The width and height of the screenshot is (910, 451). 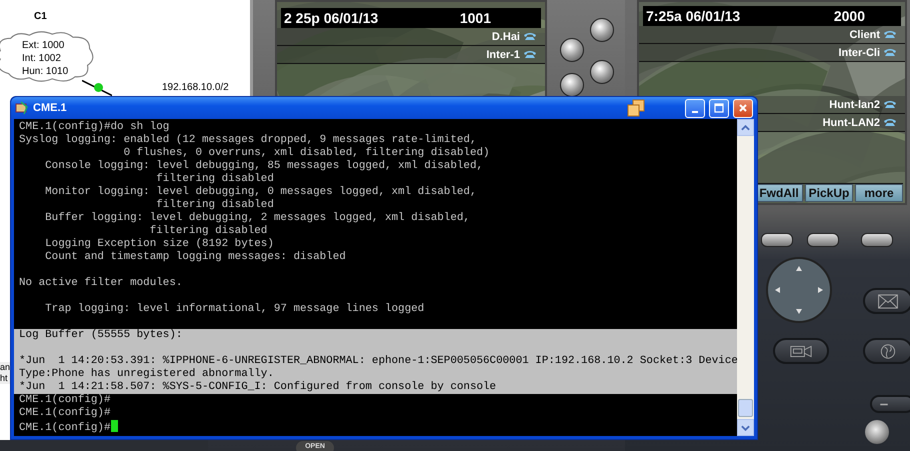 What do you see at coordinates (779, 193) in the screenshot?
I see `softkey-button: FwdAll` at bounding box center [779, 193].